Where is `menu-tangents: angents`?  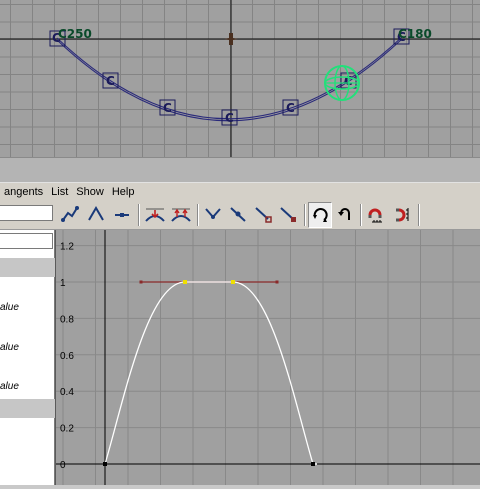 menu-tangents: angents is located at coordinates (23, 192).